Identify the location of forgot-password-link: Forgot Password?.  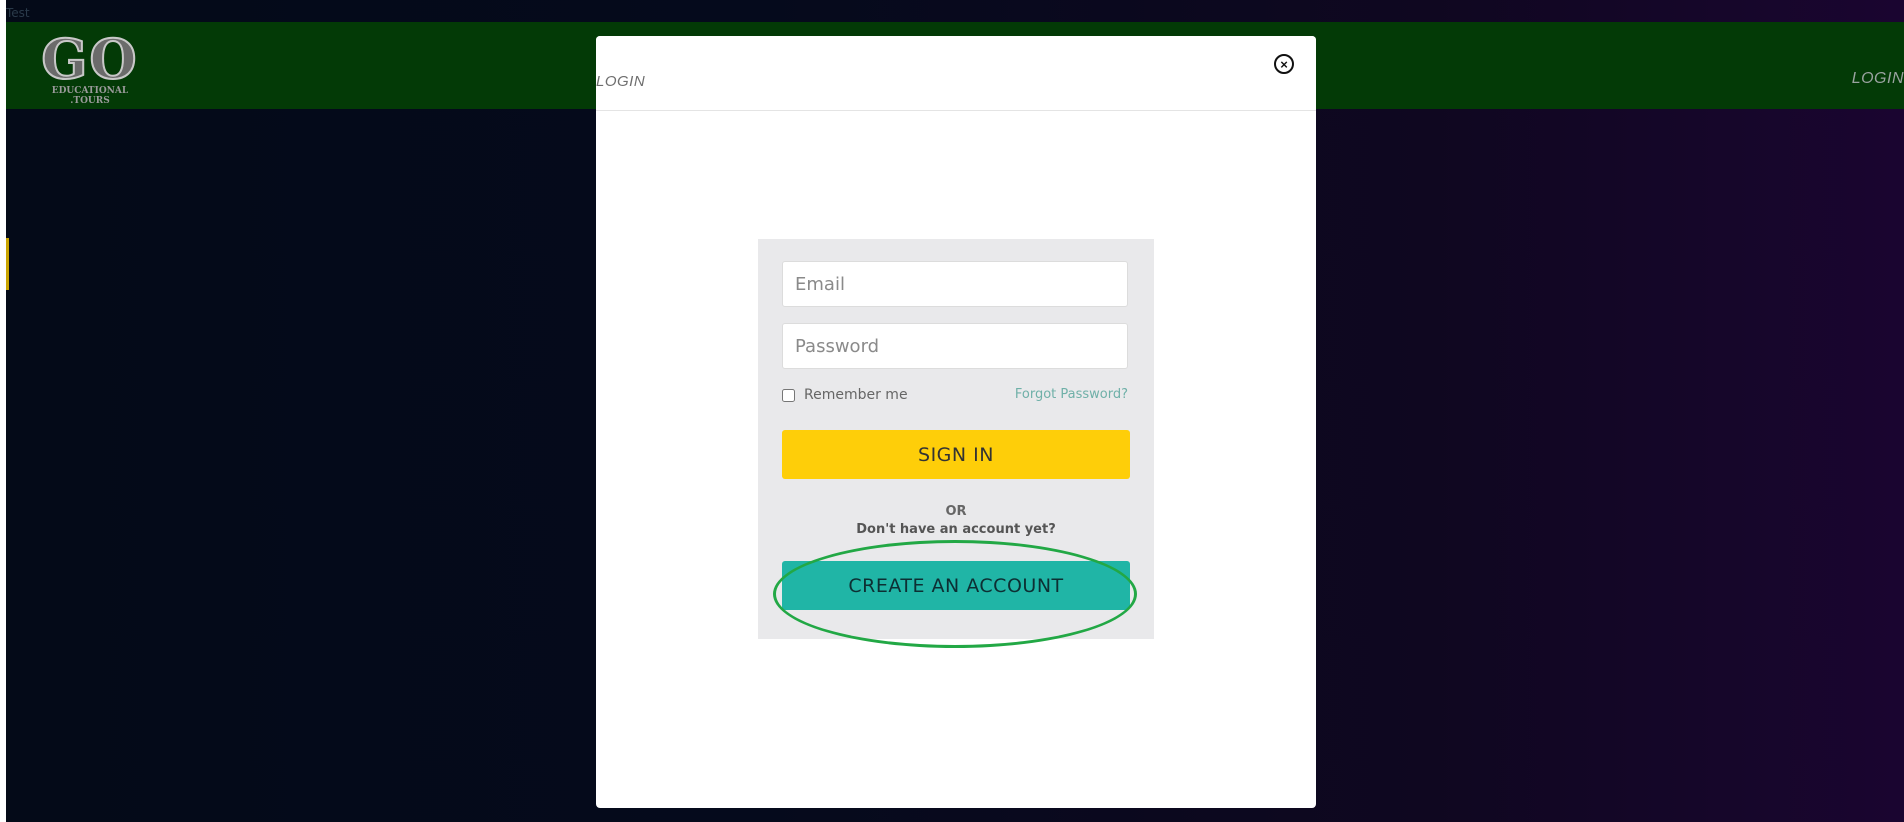
(1071, 394).